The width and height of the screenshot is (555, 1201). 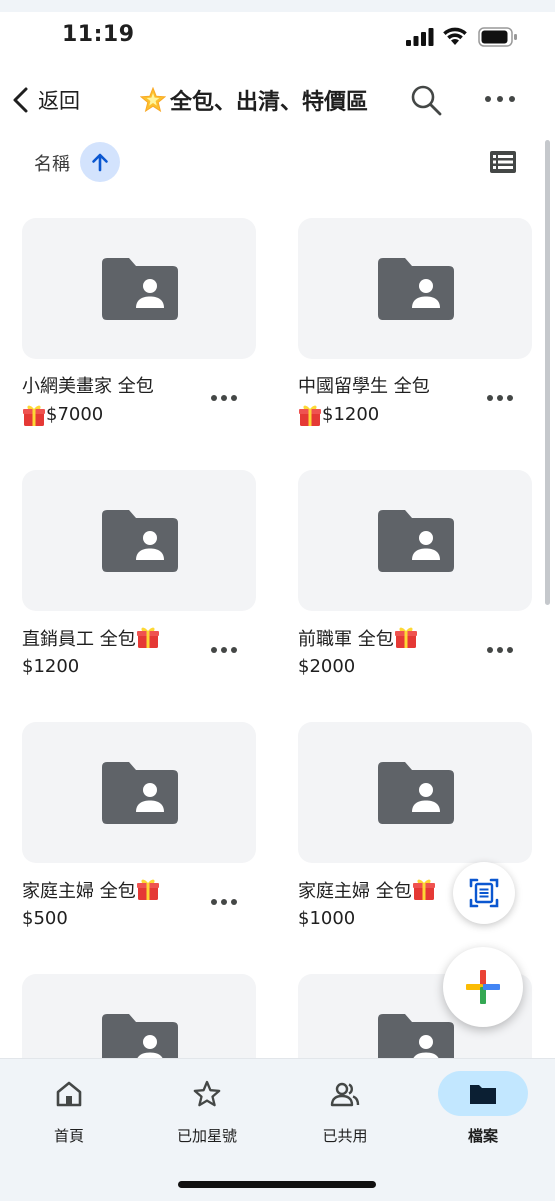 I want to click on document-scan-icon, so click(x=484, y=893).